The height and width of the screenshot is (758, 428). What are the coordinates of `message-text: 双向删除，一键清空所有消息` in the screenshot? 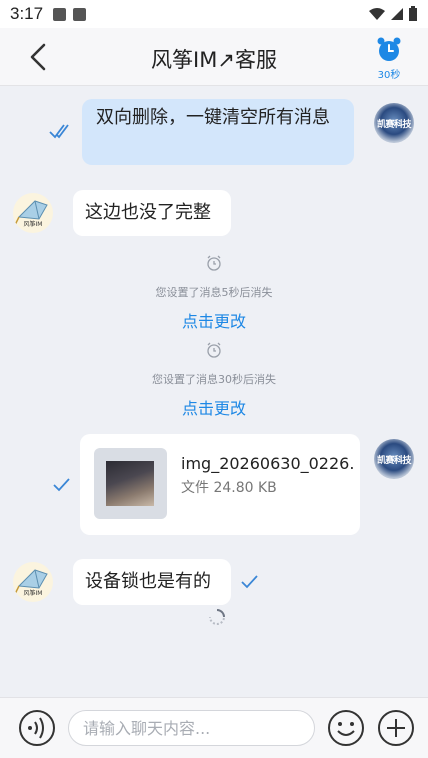 It's located at (213, 117).